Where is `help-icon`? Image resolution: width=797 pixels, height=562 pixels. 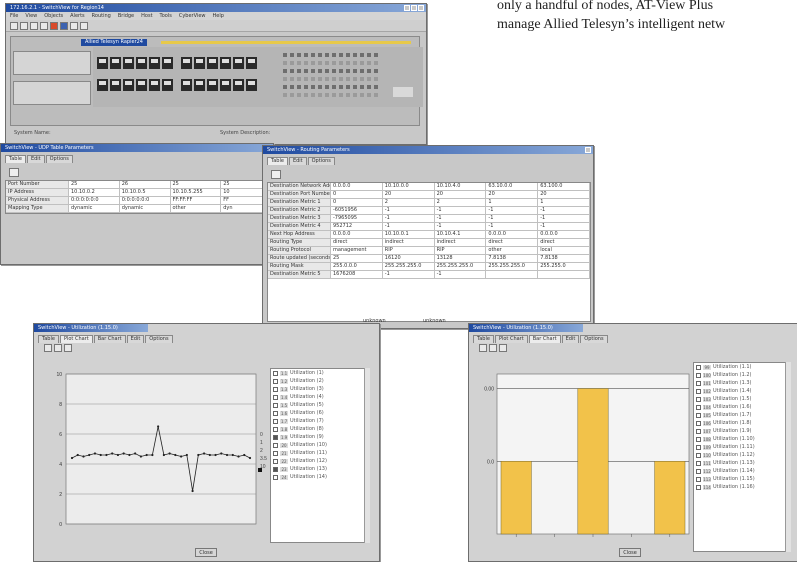
help-icon is located at coordinates (84, 26).